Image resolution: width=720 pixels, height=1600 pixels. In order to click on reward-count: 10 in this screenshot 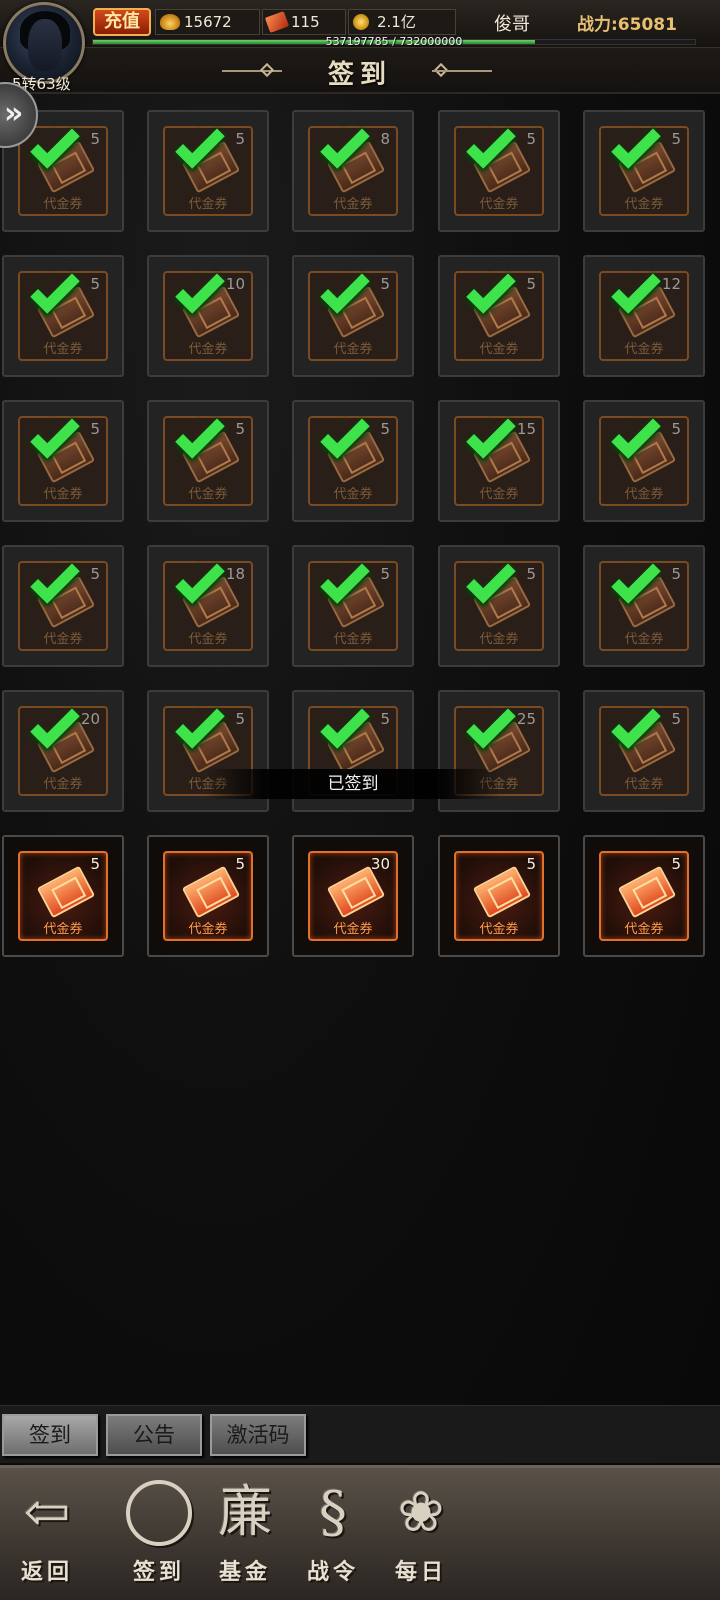, I will do `click(235, 284)`.